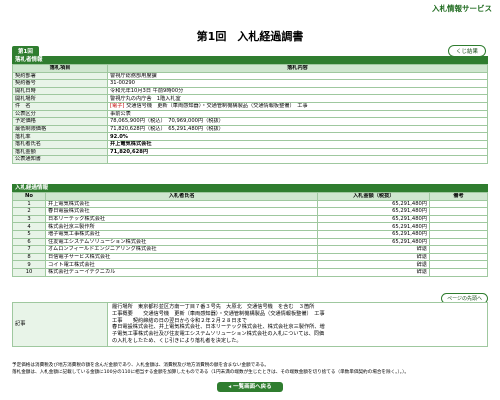  I want to click on info-value: 令和元年10月3日 午前9時00分, so click(147, 91).